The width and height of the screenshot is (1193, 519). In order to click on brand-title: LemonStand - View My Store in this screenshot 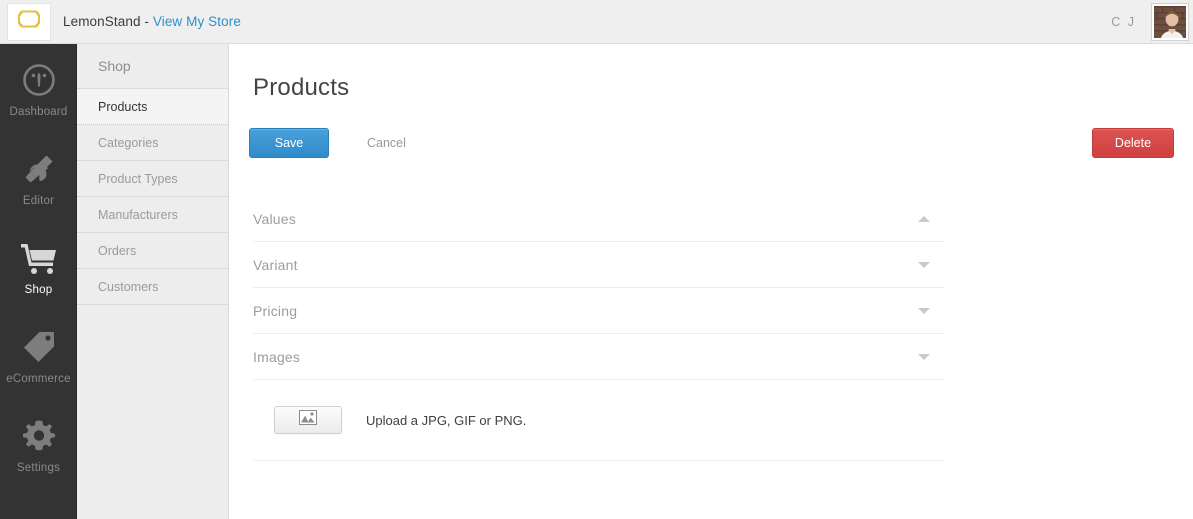, I will do `click(152, 21)`.